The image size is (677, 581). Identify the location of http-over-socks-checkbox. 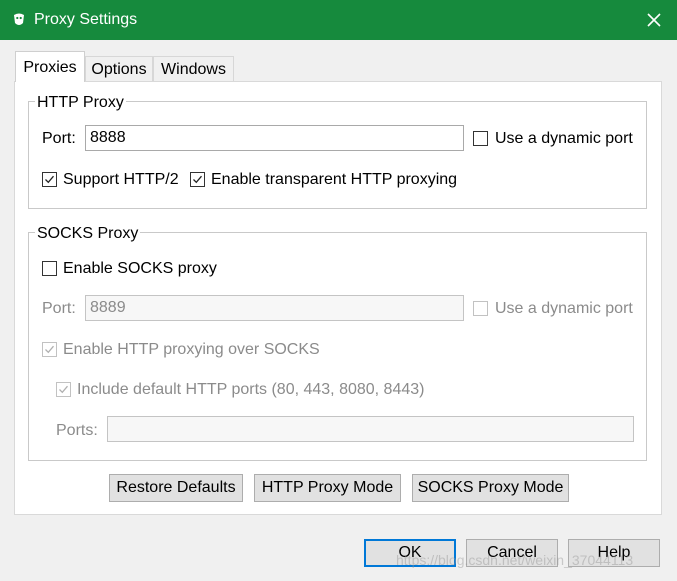
(49, 349).